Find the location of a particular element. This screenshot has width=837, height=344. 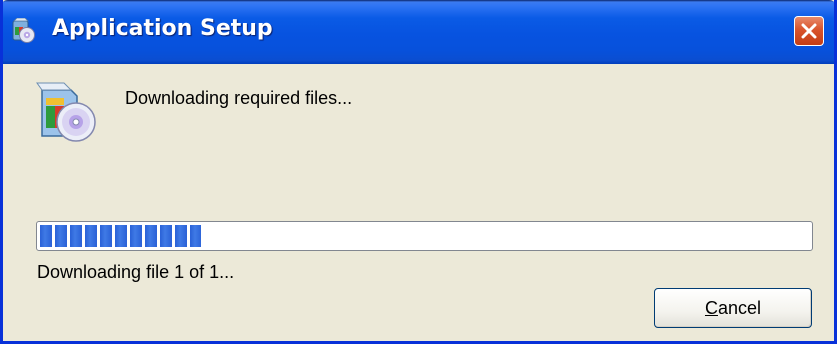

progress-fill is located at coordinates (121, 236).